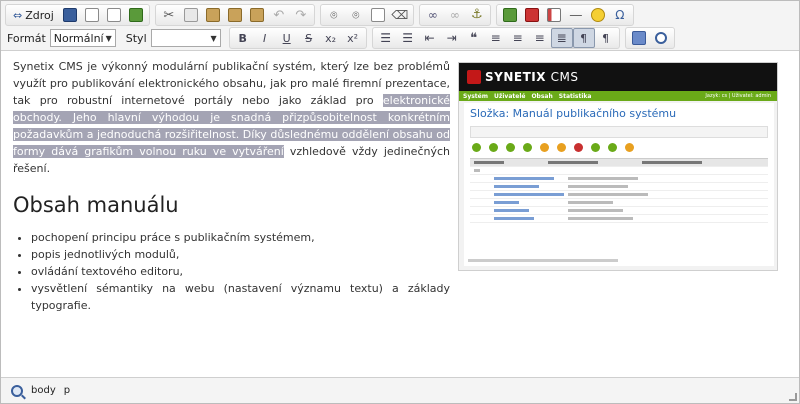  What do you see at coordinates (583, 38) in the screenshot?
I see `ltr-button: ¶` at bounding box center [583, 38].